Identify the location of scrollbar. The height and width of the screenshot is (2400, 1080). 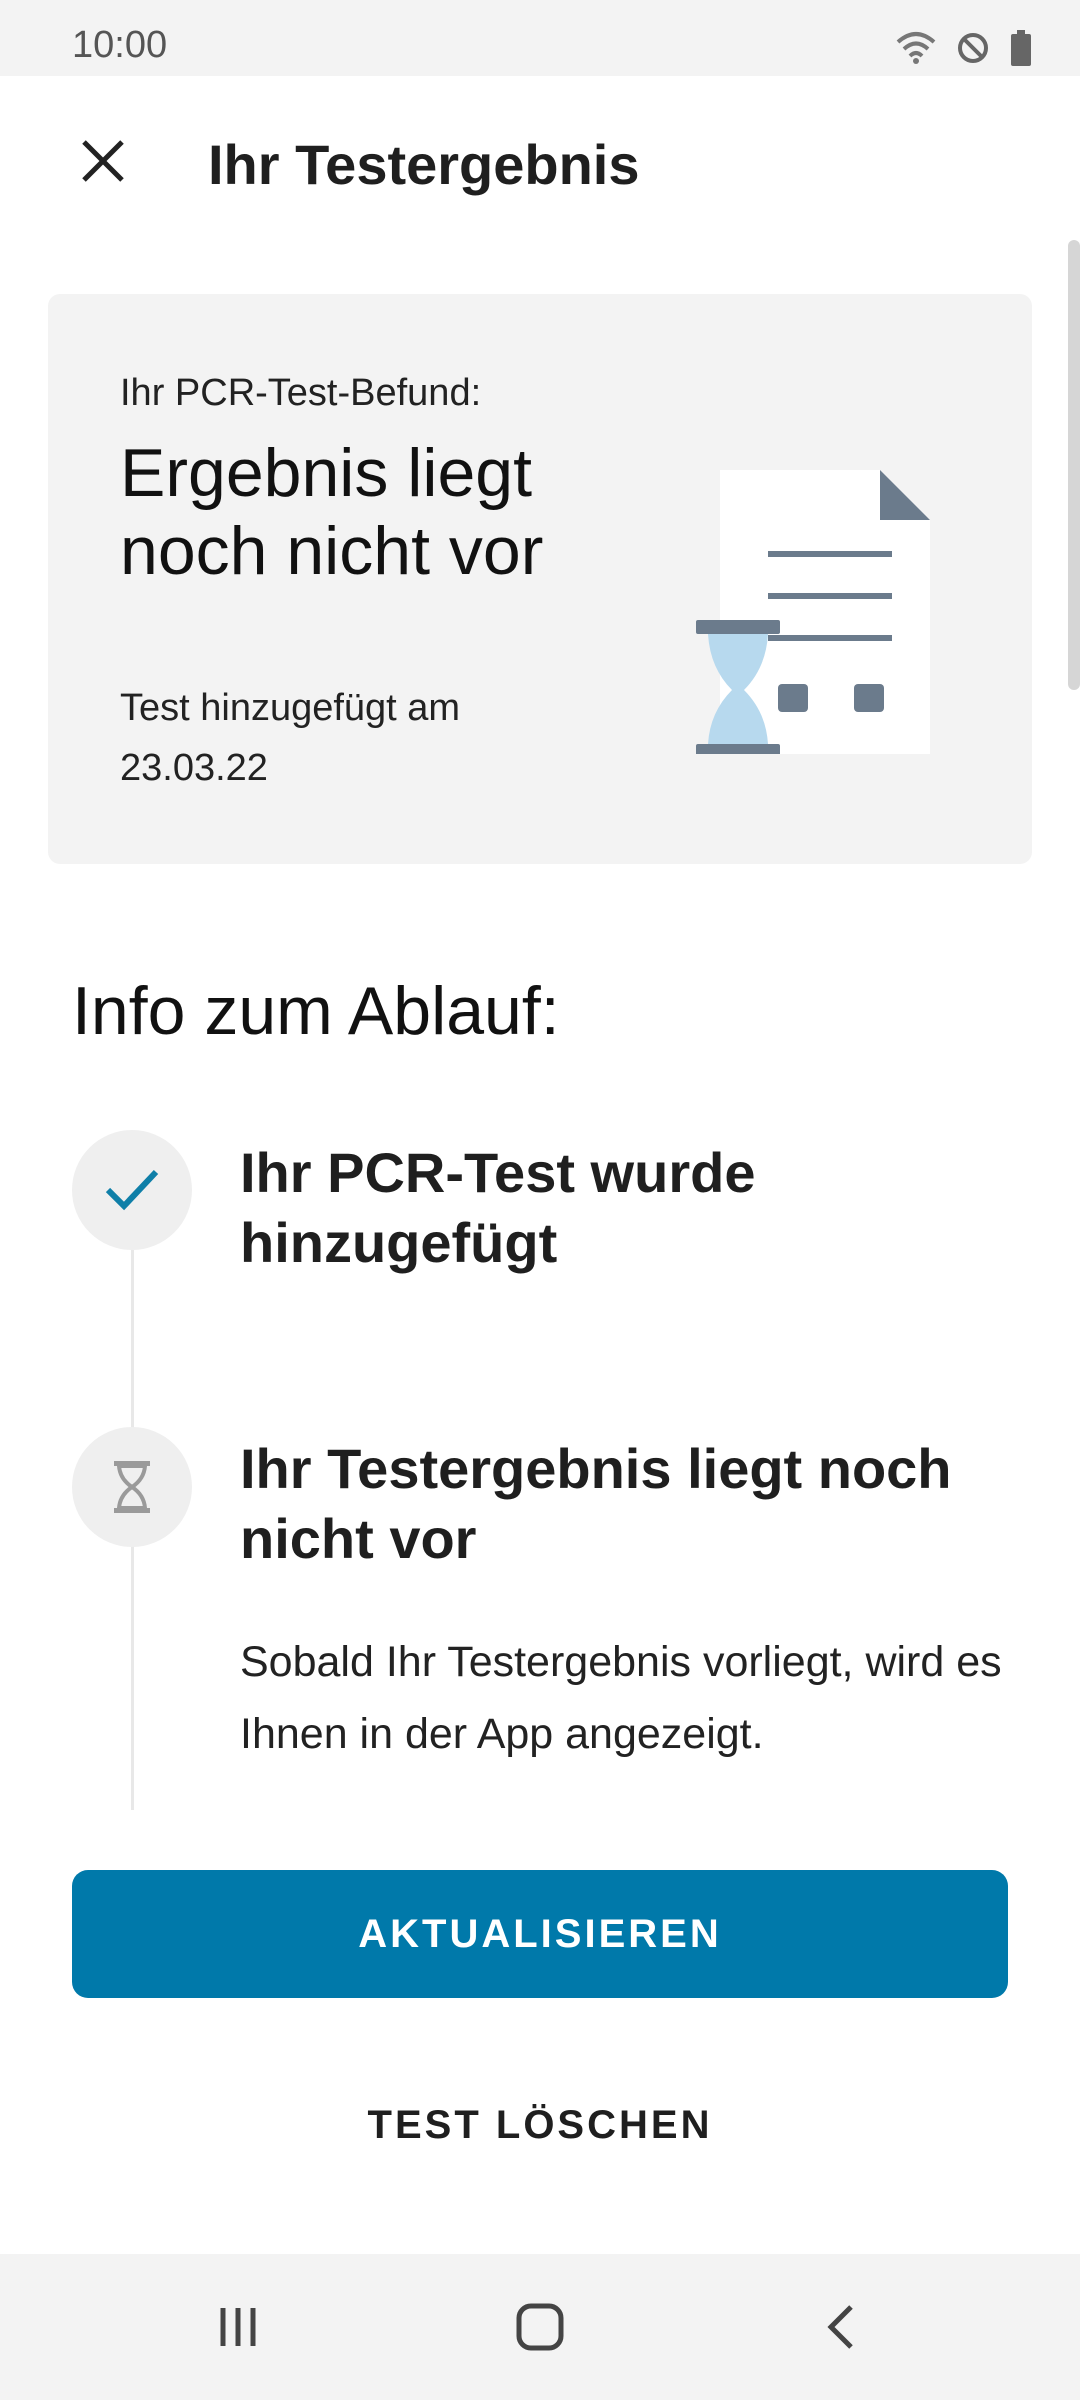
(1074, 465).